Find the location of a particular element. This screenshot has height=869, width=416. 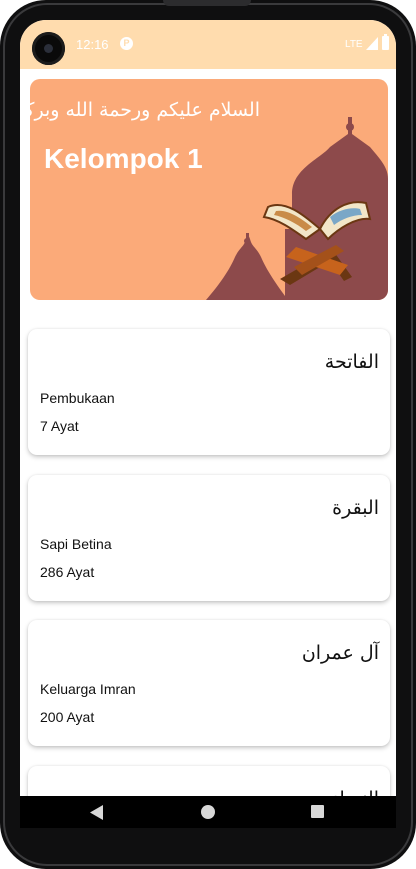

surah-meaning: Keluarga Imran is located at coordinates (88, 689).